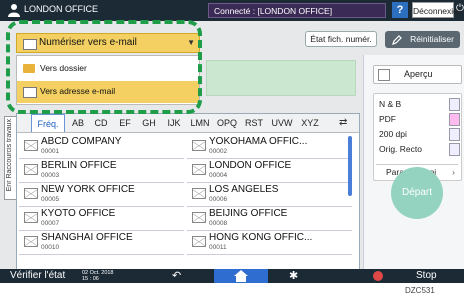 This screenshot has width=464, height=298. Describe the element at coordinates (432, 39) in the screenshot. I see `reset-label: Réinitialiser` at that location.